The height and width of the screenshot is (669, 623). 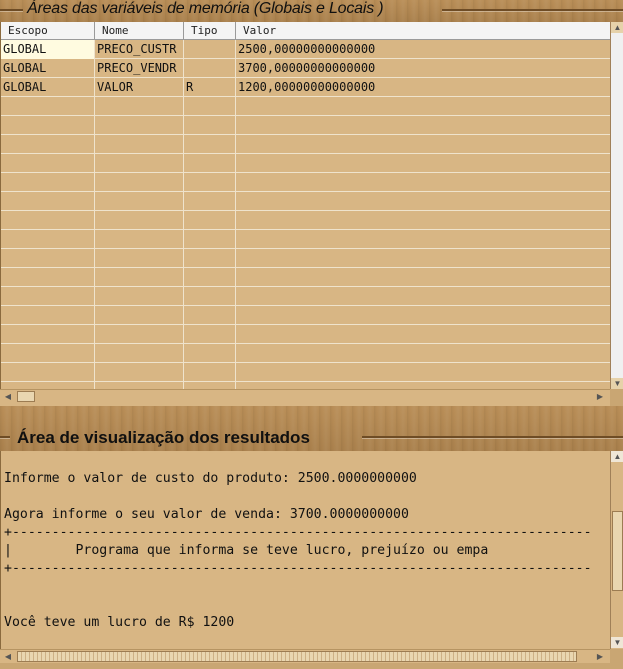 What do you see at coordinates (139, 68) in the screenshot?
I see `cell-name: PRECO_VENDR` at bounding box center [139, 68].